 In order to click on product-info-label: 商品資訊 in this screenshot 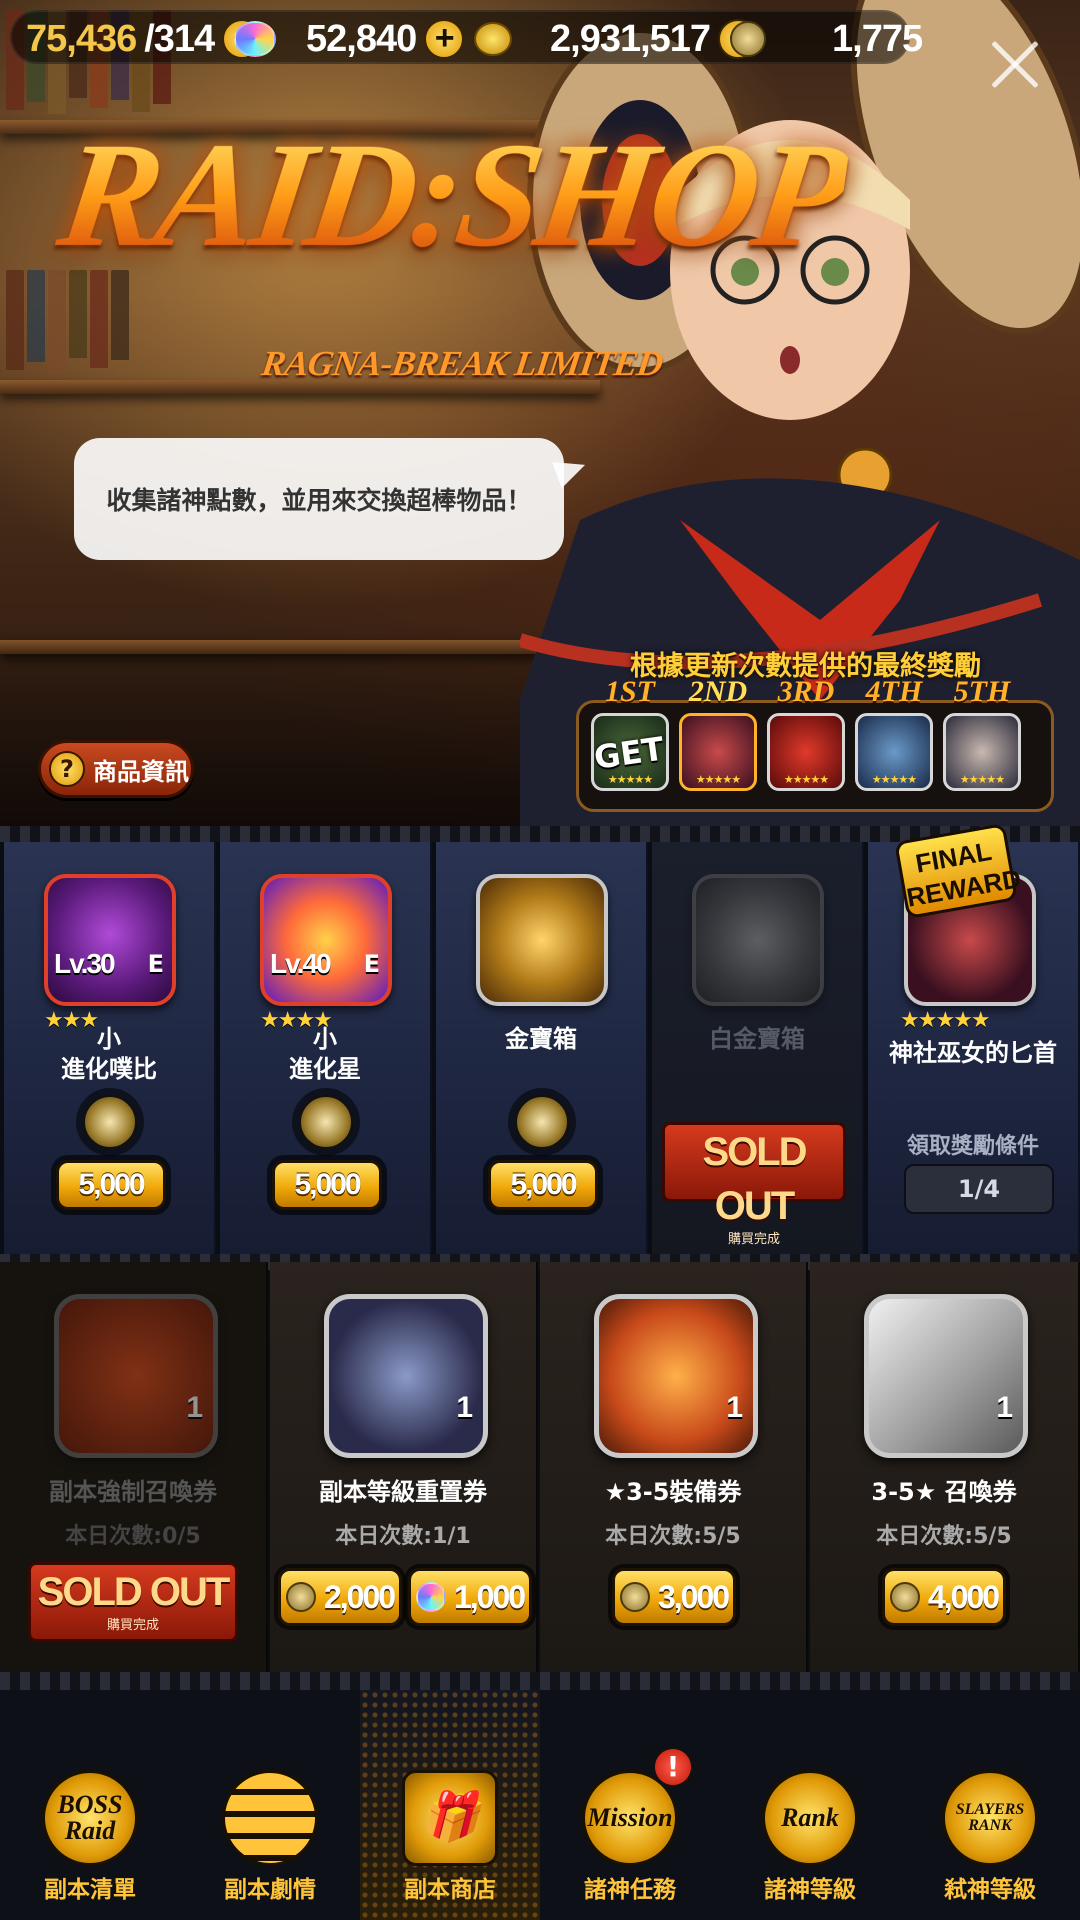, I will do `click(141, 771)`.